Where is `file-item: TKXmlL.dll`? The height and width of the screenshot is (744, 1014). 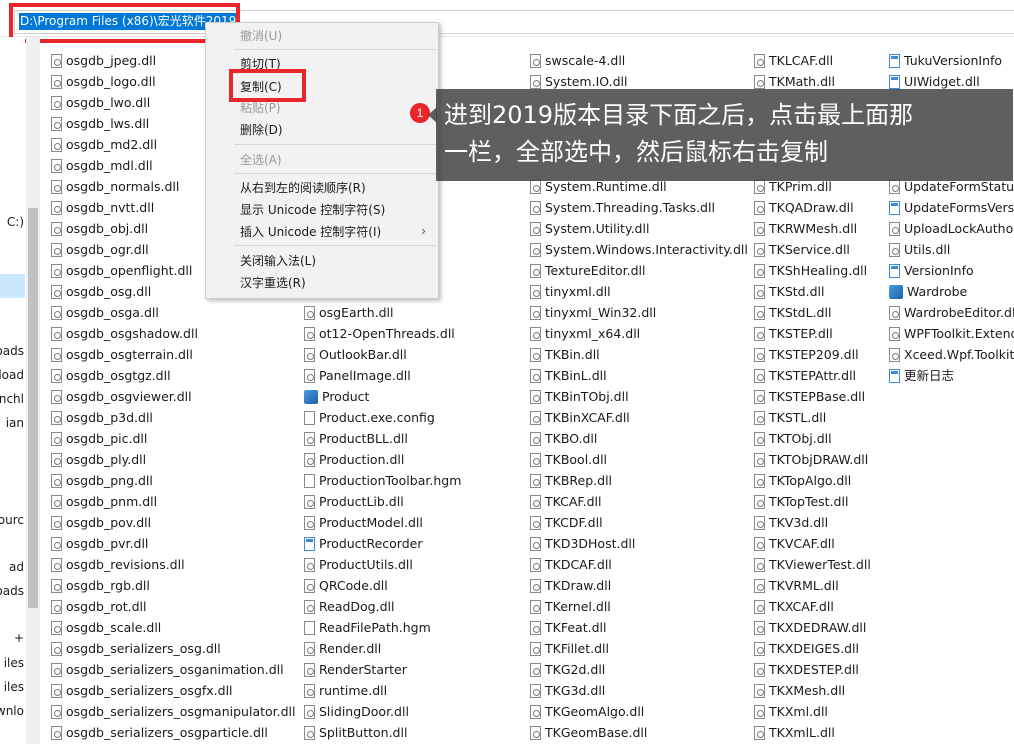 file-item: TKXmlL.dll is located at coordinates (794, 732).